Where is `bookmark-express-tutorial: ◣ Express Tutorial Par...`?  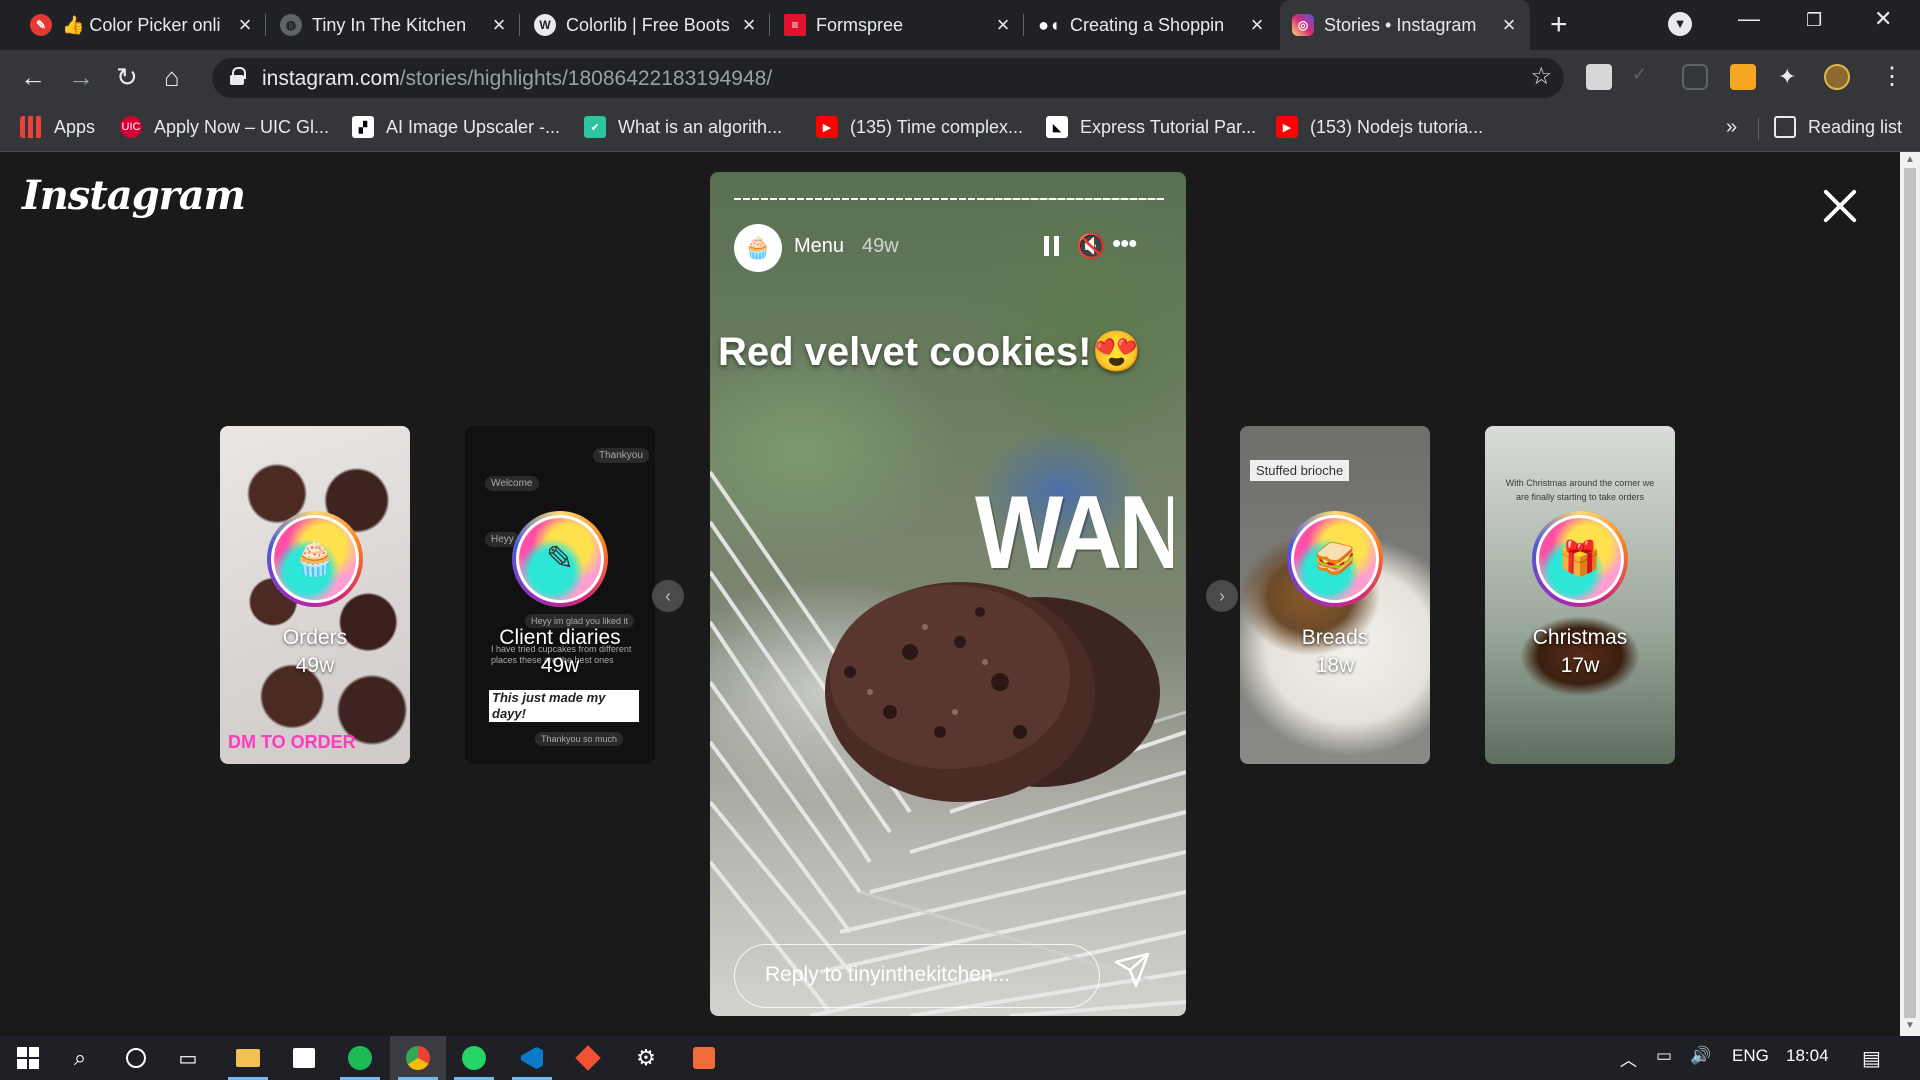
bookmark-express-tutorial: ◣ Express Tutorial Par... is located at coordinates (1151, 127).